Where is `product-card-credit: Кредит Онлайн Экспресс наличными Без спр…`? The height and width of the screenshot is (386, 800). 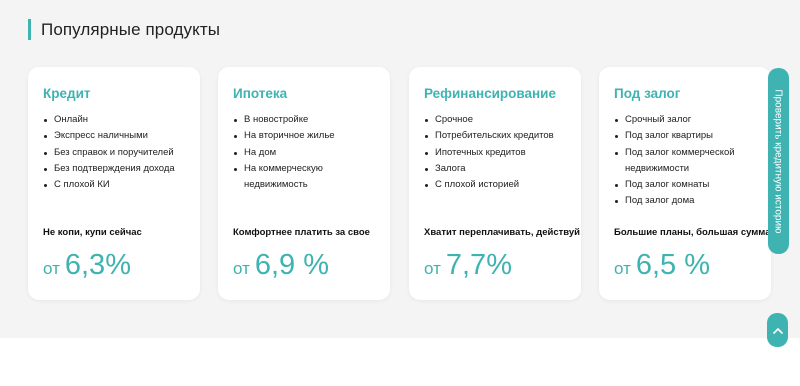 product-card-credit: Кредит Онлайн Экспресс наличными Без спр… is located at coordinates (114, 183).